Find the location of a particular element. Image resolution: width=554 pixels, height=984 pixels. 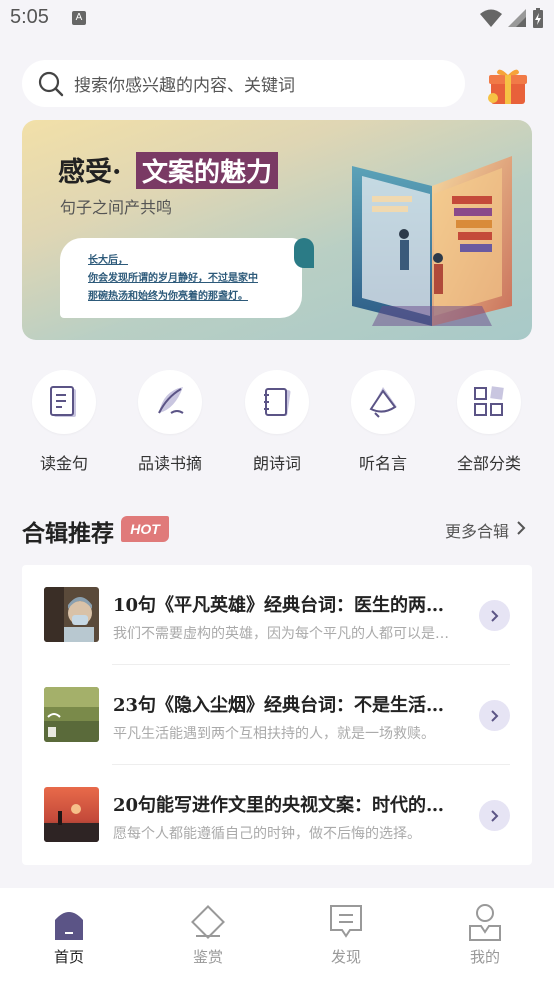

hot-badge: HOT is located at coordinates (145, 529).